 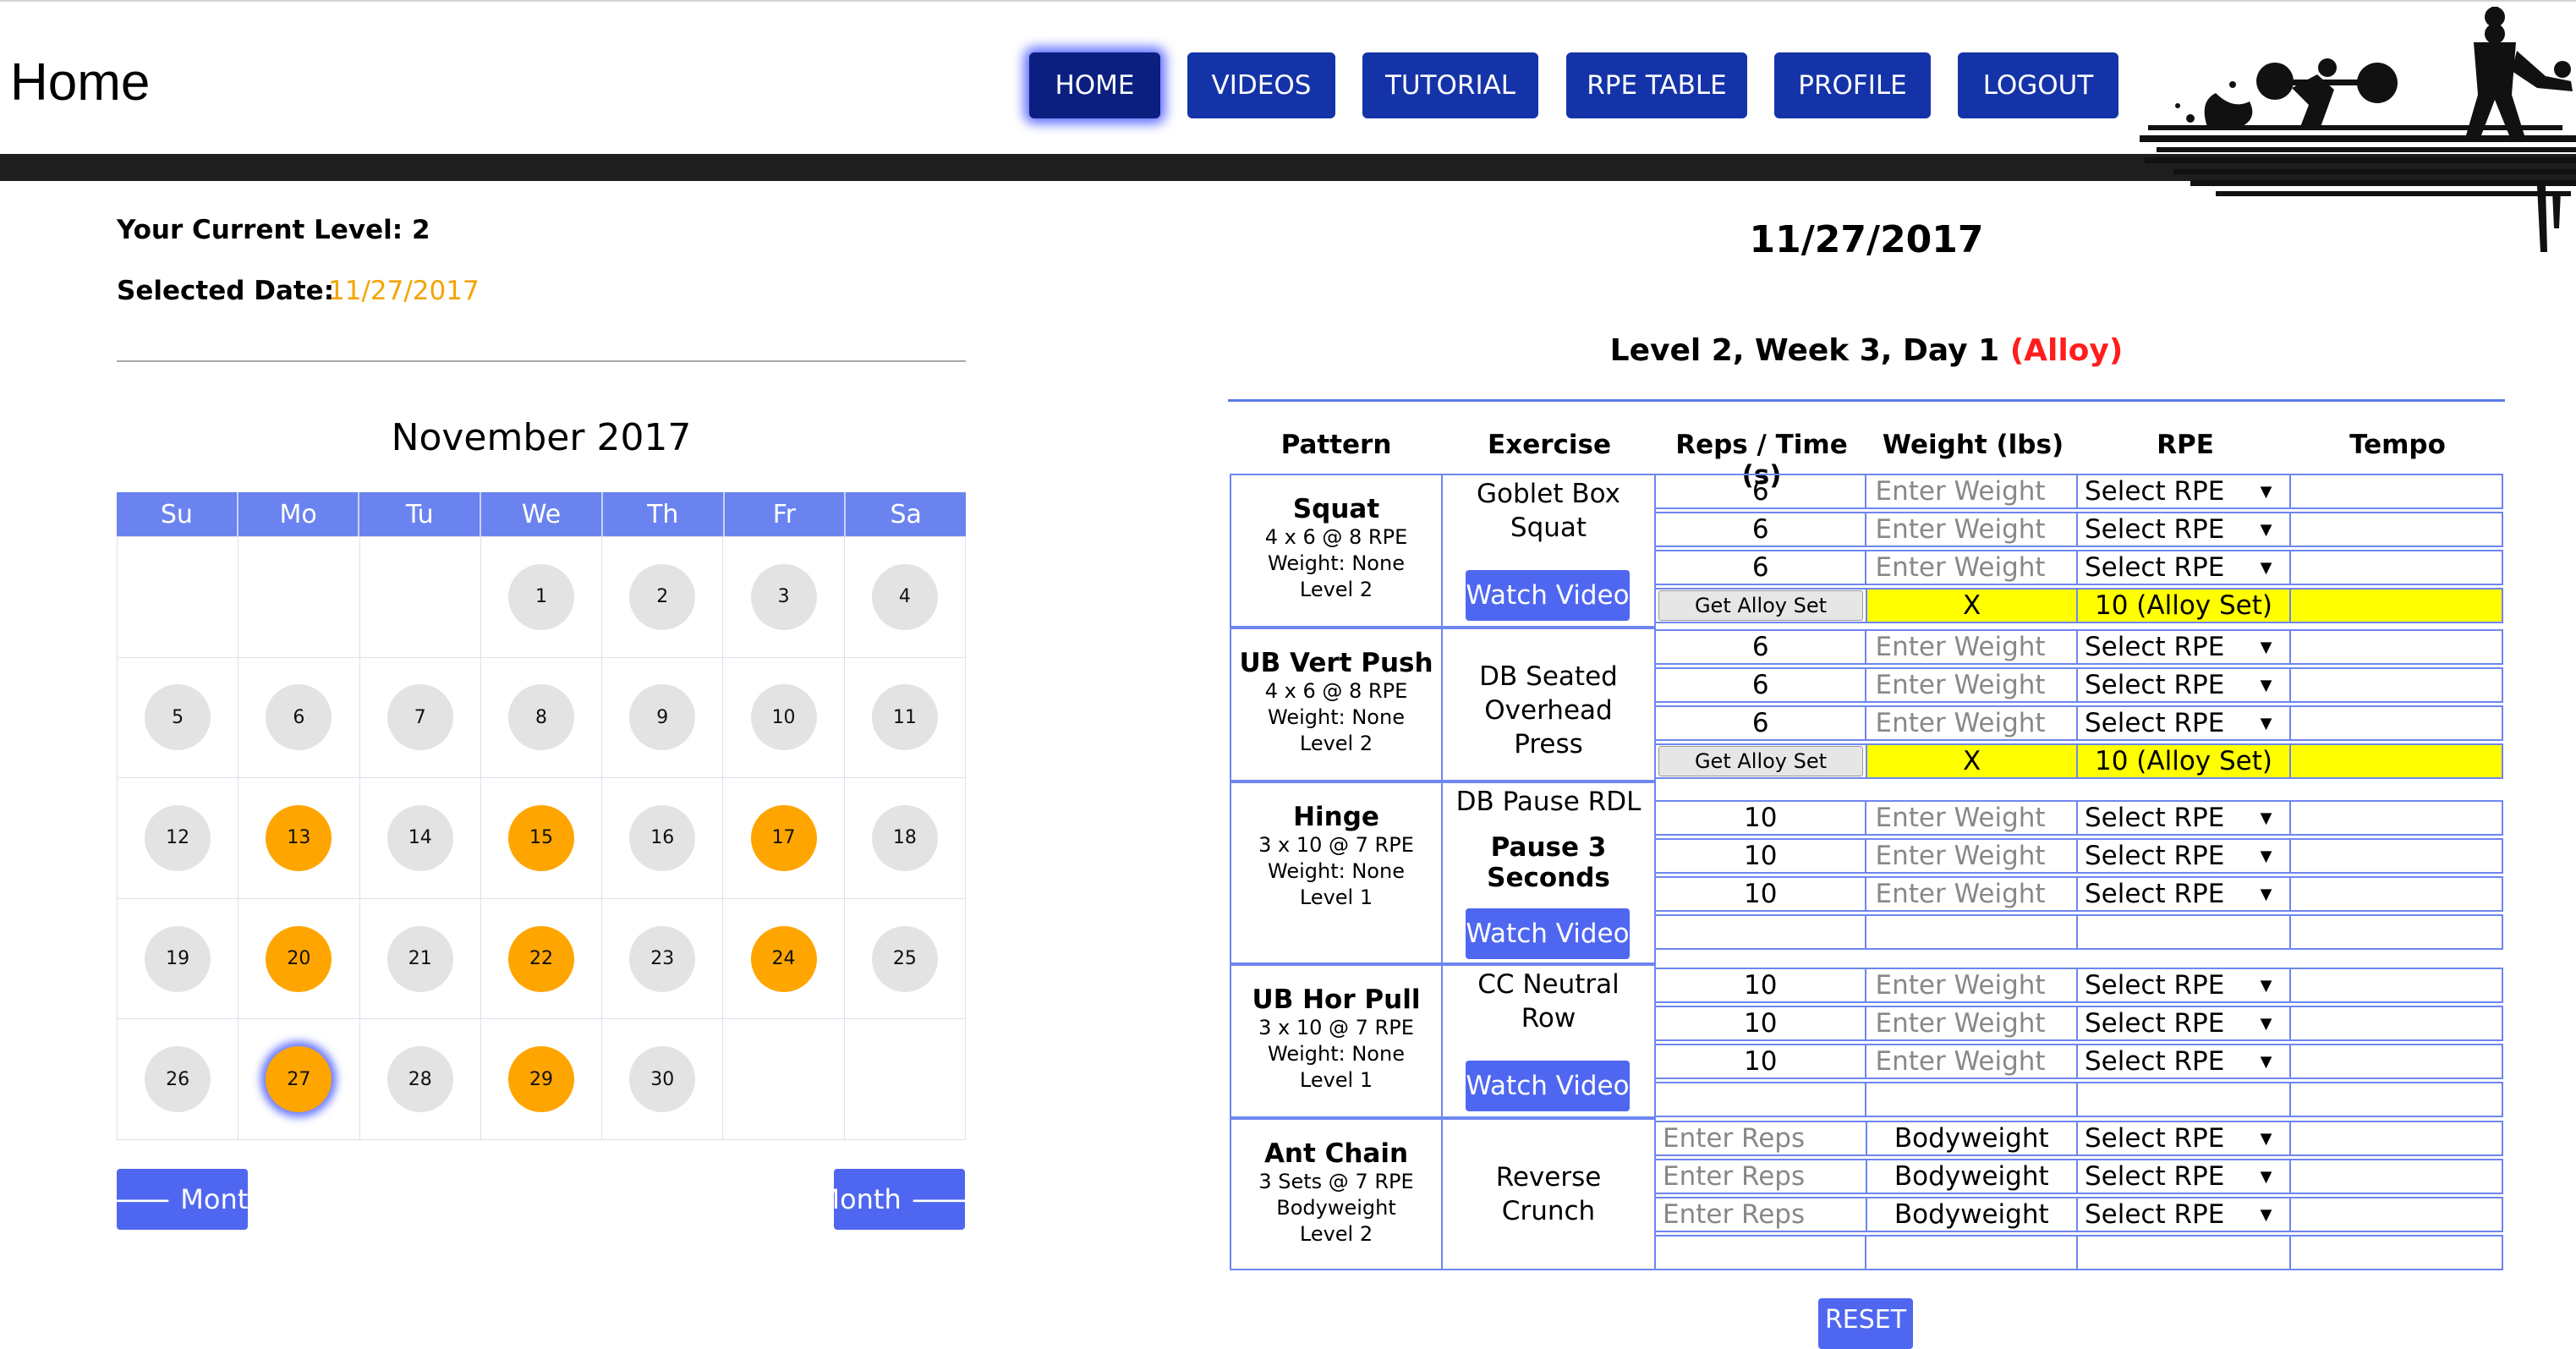 I want to click on calendar-day: 27, so click(x=299, y=1079).